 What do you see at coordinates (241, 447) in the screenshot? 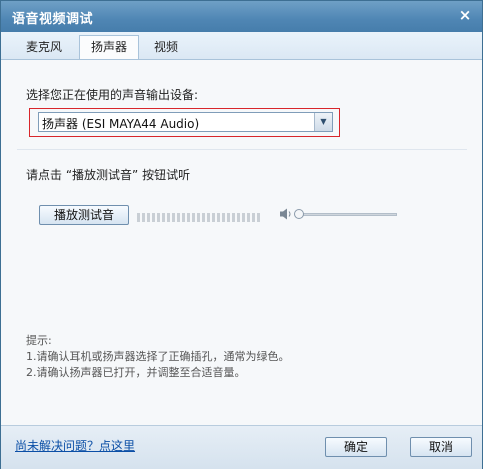
I see `footer-bar: 尚未解决问题？点这里 确定 取消` at bounding box center [241, 447].